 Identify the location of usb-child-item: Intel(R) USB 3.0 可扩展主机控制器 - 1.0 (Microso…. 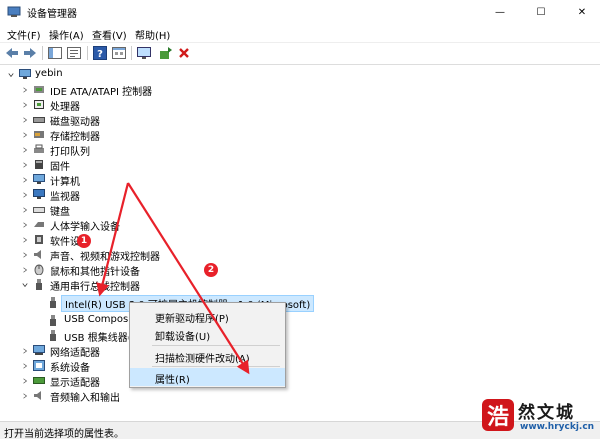
(300, 303).